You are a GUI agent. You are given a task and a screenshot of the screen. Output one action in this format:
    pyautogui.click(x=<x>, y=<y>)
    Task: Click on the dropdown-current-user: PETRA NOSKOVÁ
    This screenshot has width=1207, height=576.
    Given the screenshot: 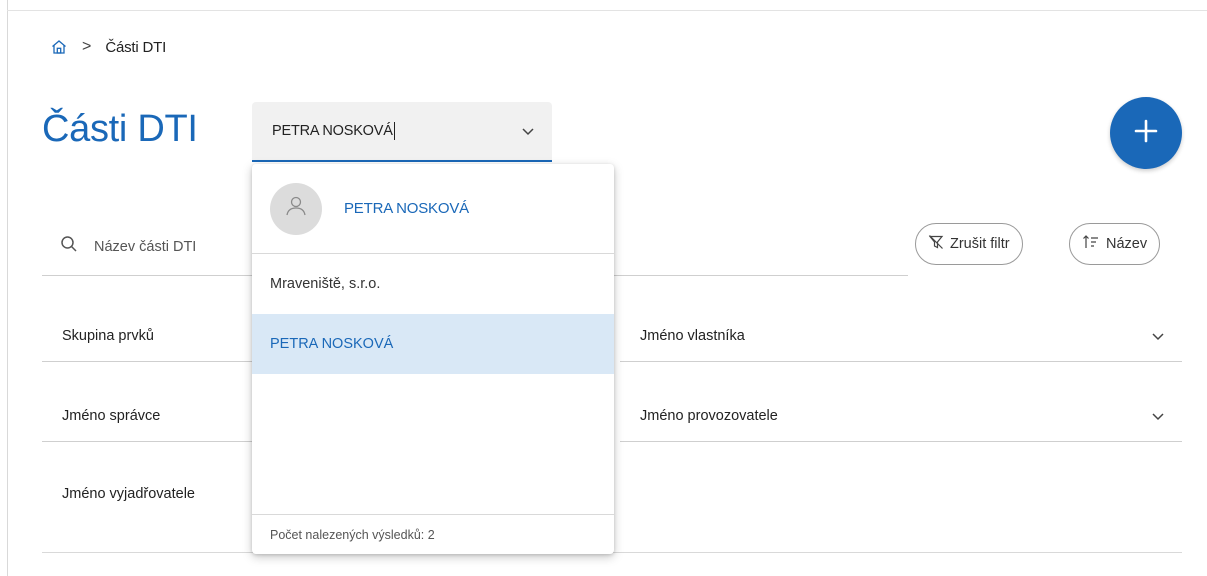 What is the action you would take?
    pyautogui.click(x=433, y=209)
    